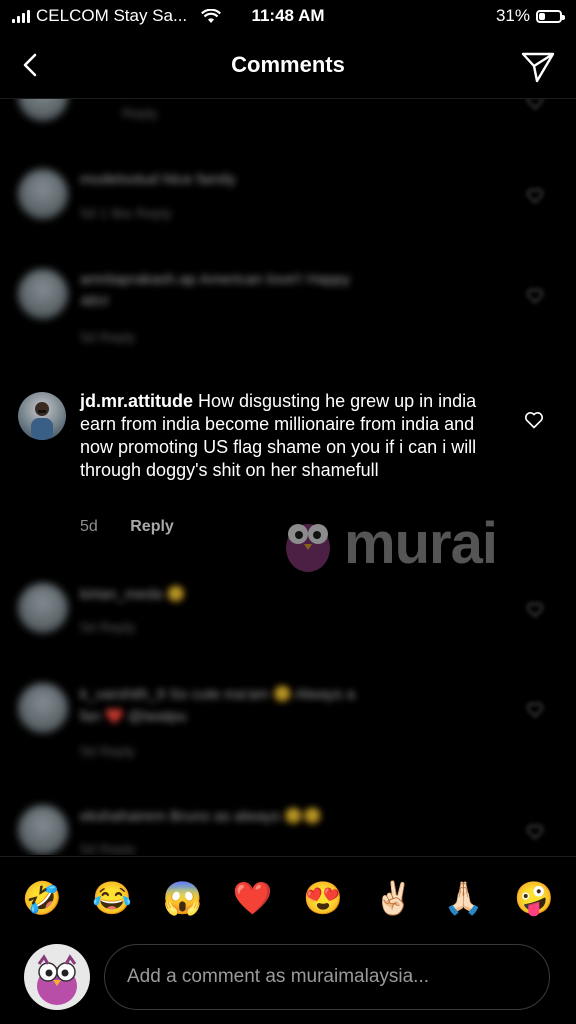 The width and height of the screenshot is (576, 1024). I want to click on reply-link: Reply, so click(140, 113).